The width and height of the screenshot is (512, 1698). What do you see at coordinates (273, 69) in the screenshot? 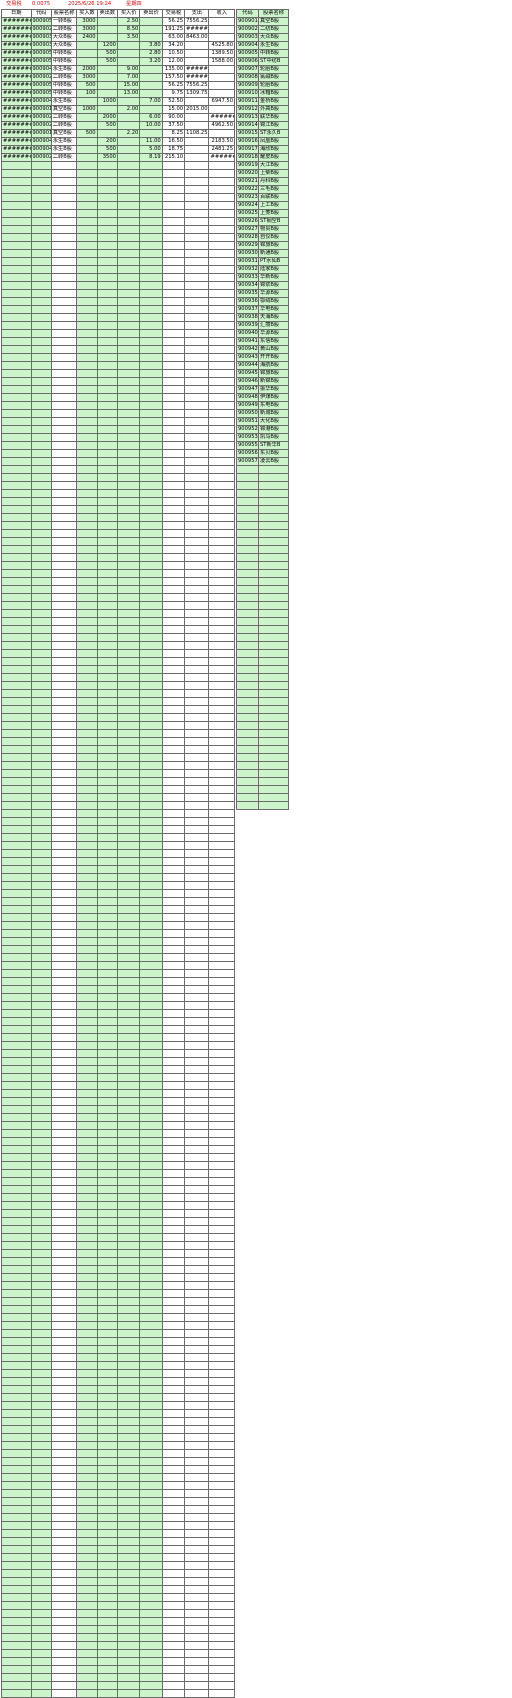
I see `stock-name-cell: 轮胎B股` at bounding box center [273, 69].